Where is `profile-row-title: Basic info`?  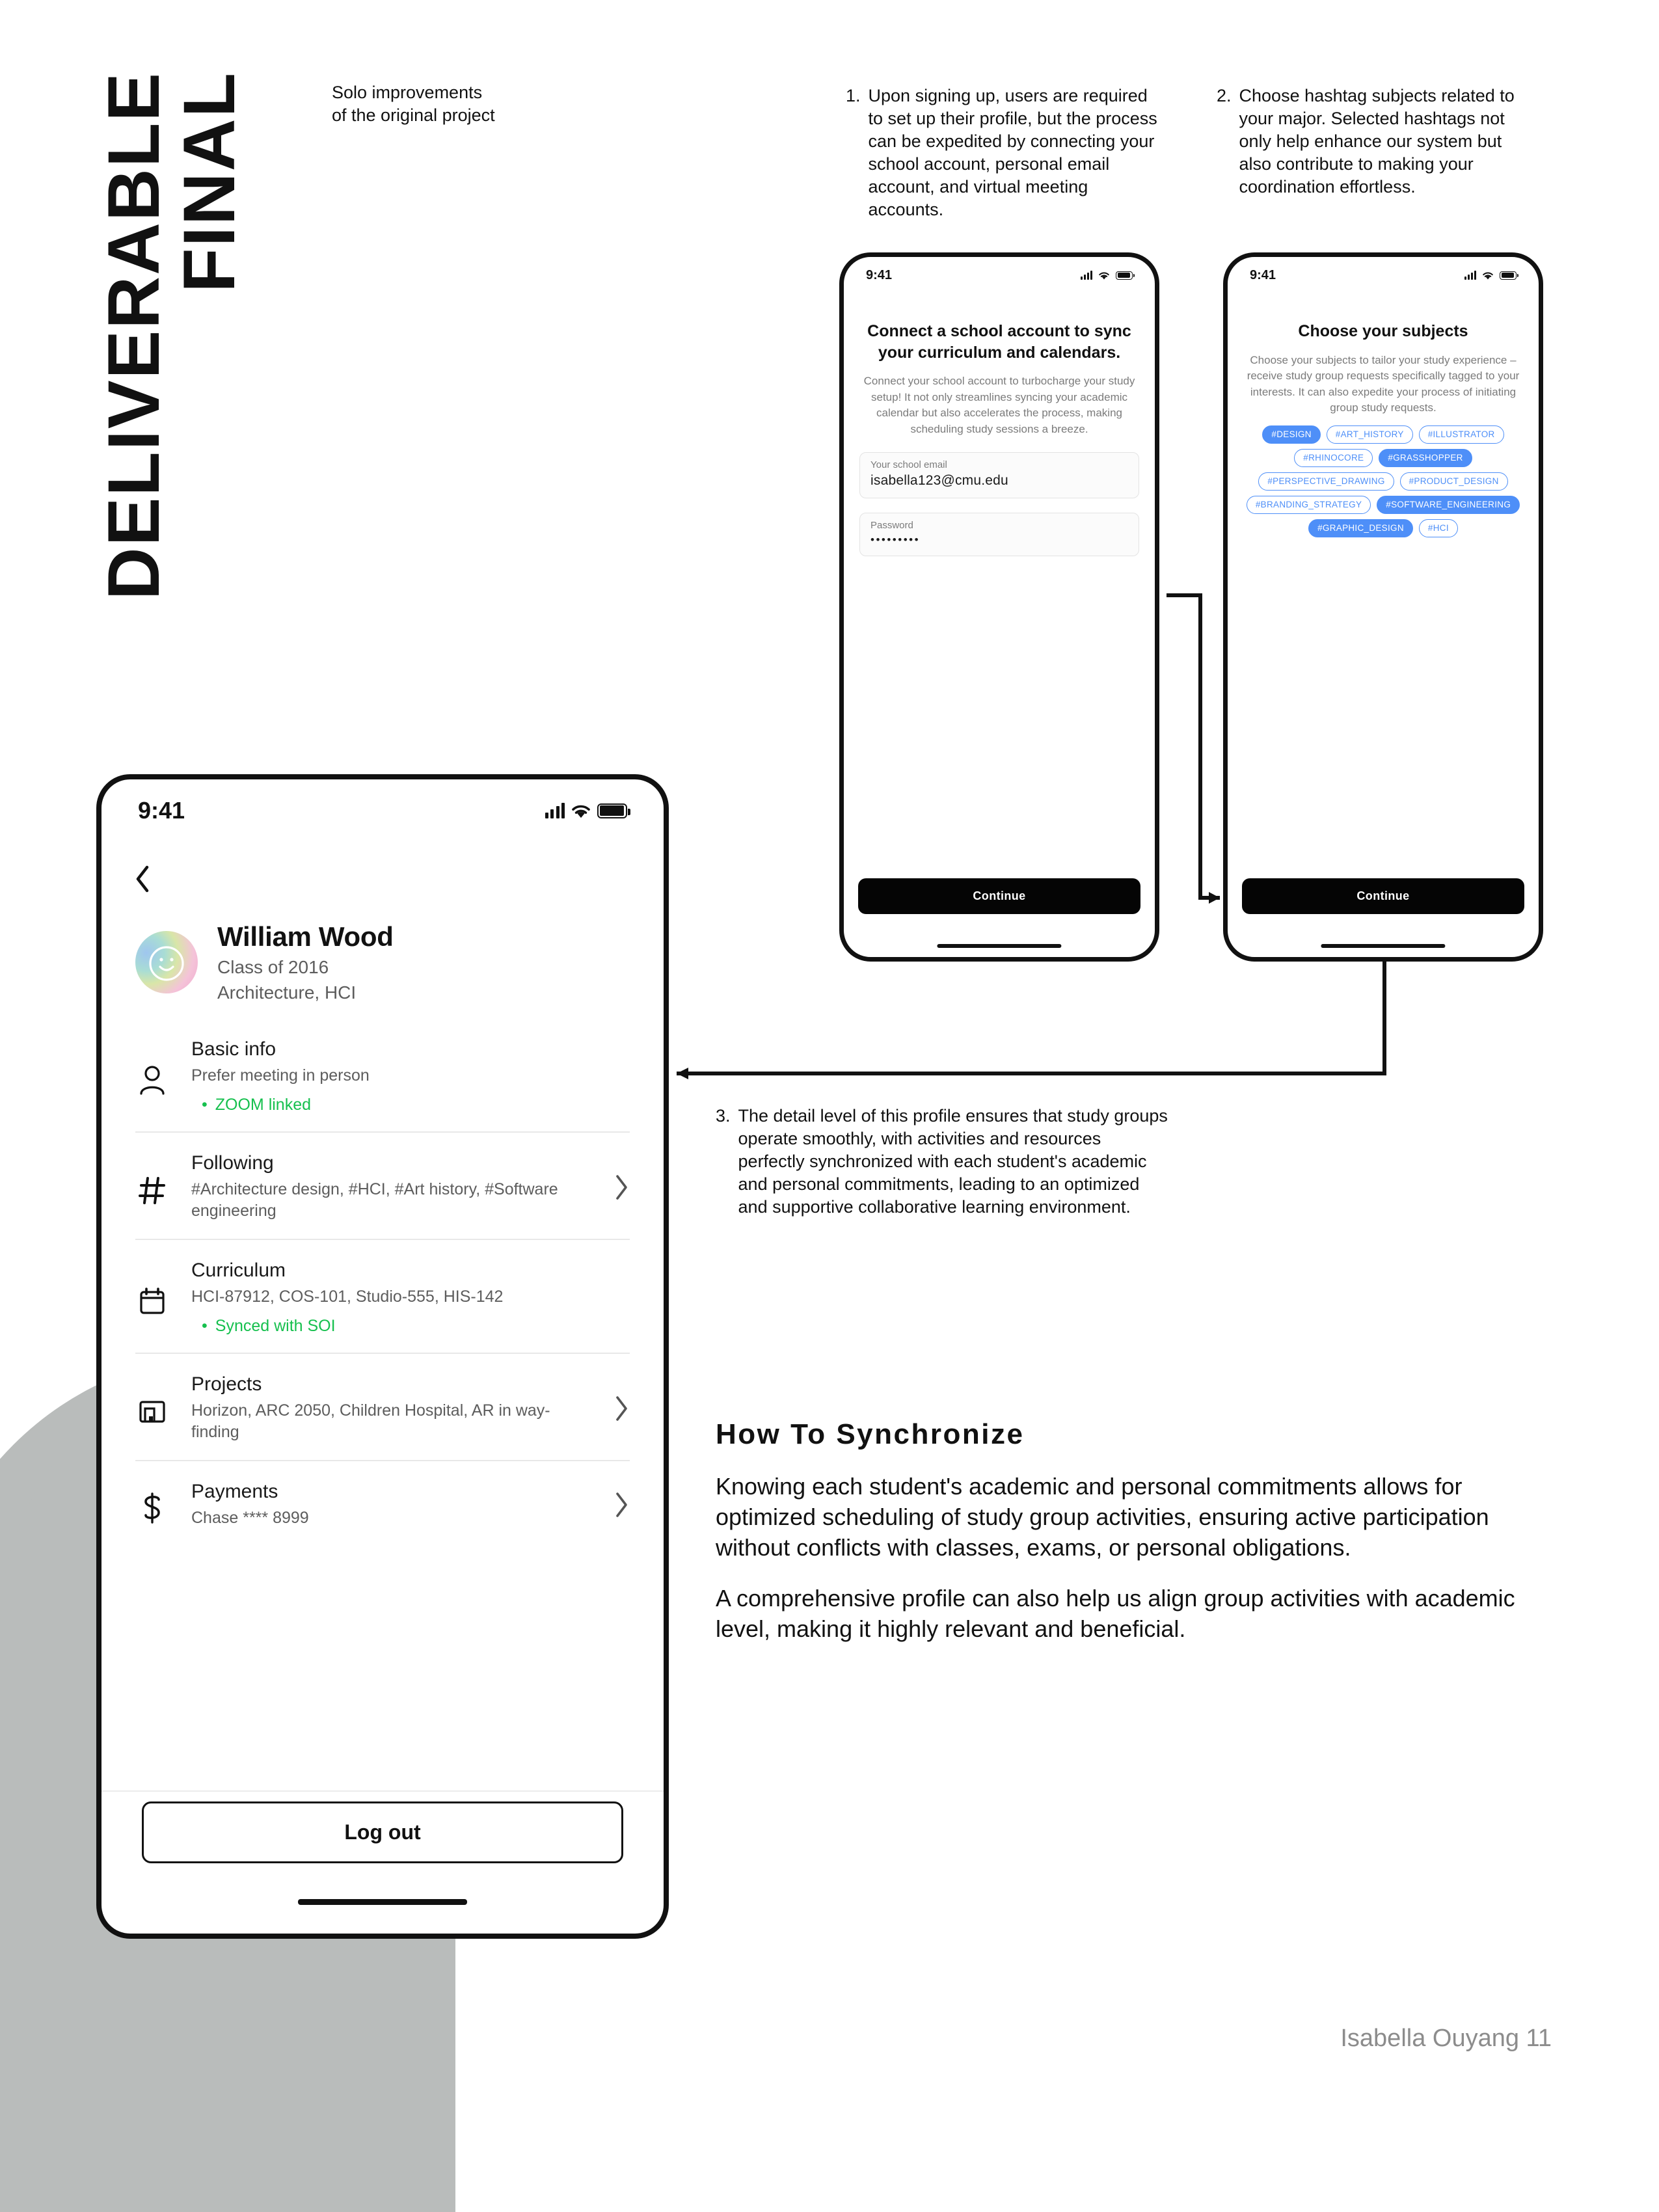 profile-row-title: Basic info is located at coordinates (234, 1049).